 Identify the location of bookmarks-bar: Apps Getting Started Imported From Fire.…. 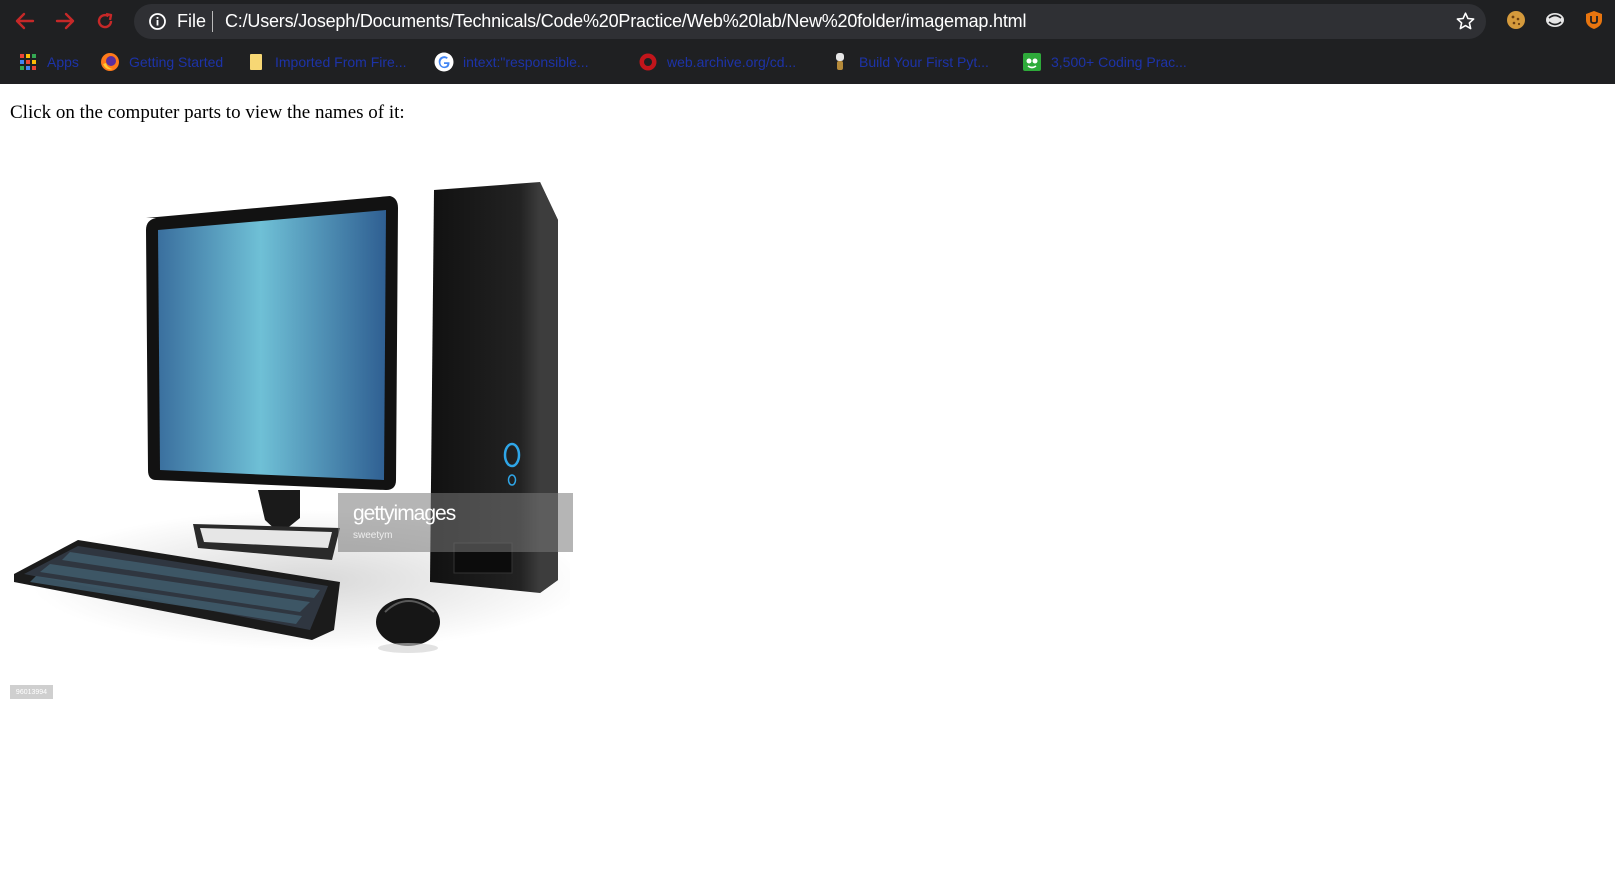
(807, 62).